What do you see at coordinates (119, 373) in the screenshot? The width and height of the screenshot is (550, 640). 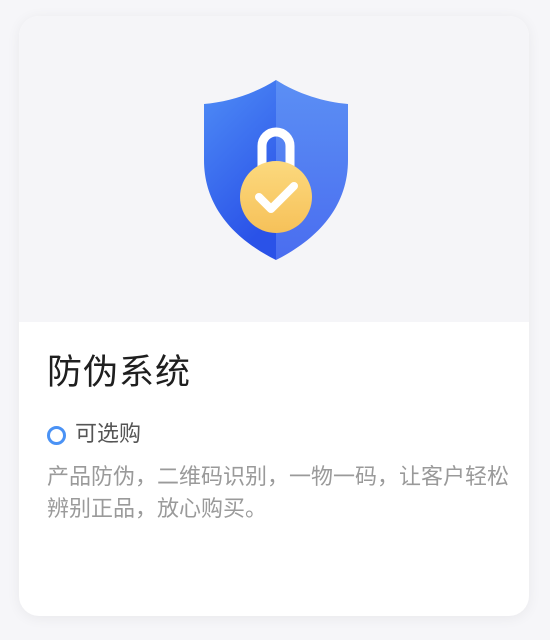 I see `card-title: 防伪系统` at bounding box center [119, 373].